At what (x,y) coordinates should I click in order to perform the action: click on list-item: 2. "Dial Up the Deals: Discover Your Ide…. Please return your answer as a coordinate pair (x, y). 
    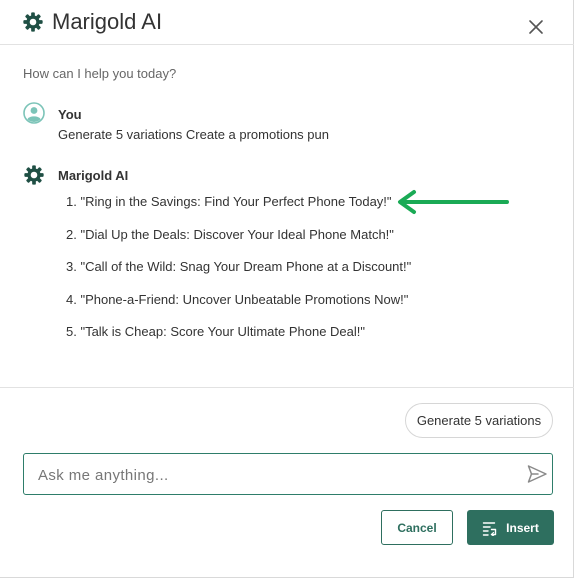
    Looking at the image, I should click on (230, 234).